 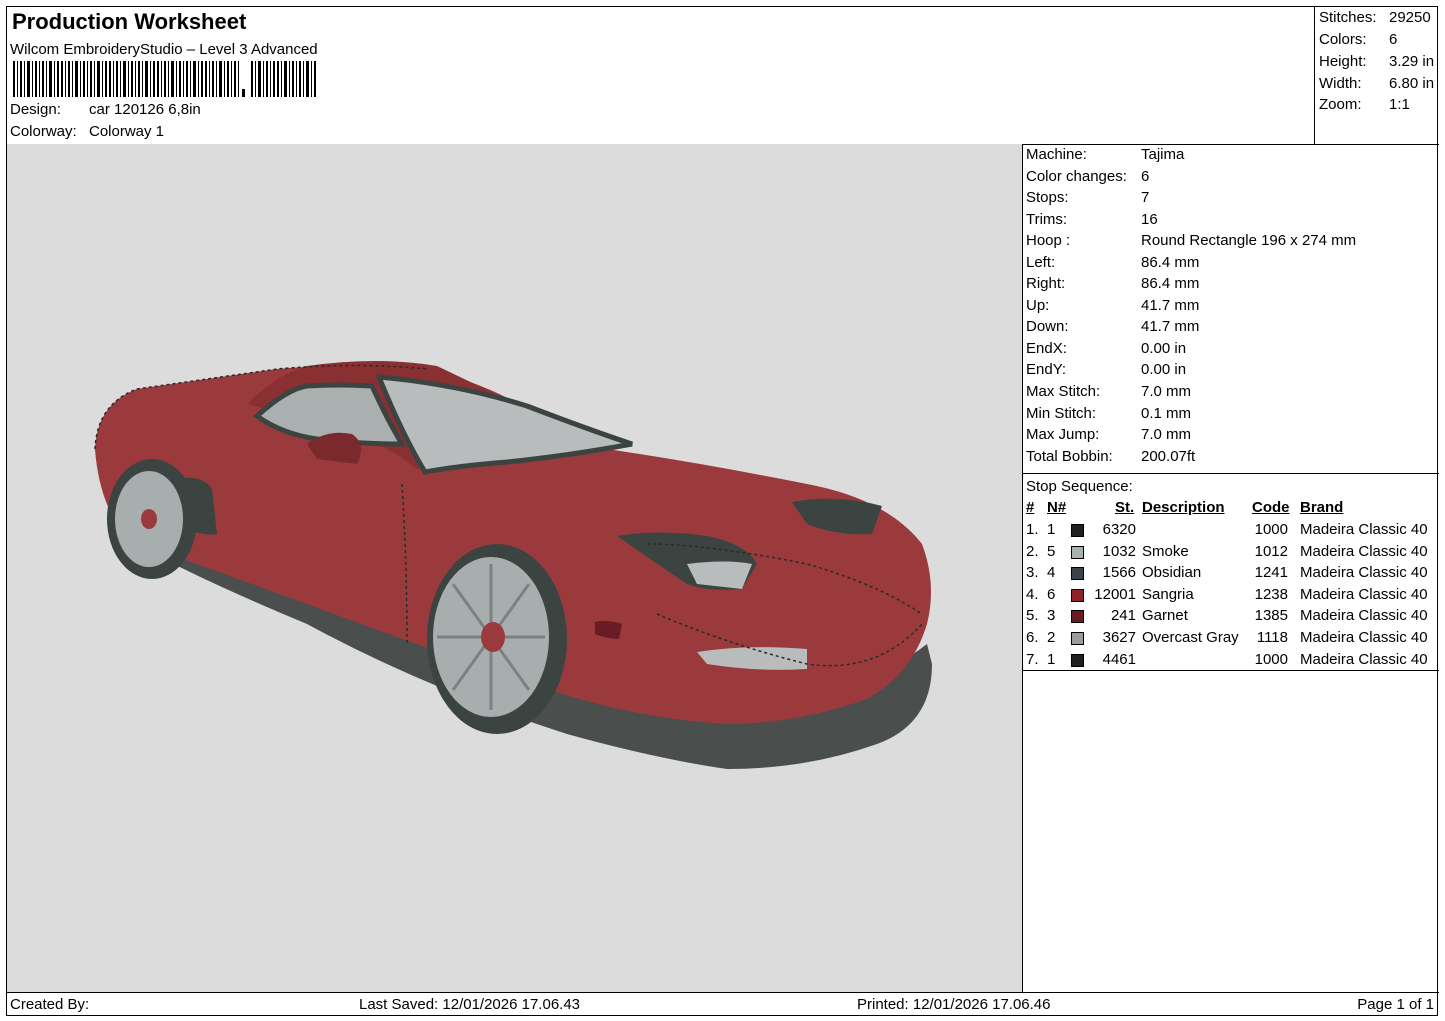 What do you see at coordinates (1412, 83) in the screenshot?
I see `width-value: 6.80 in` at bounding box center [1412, 83].